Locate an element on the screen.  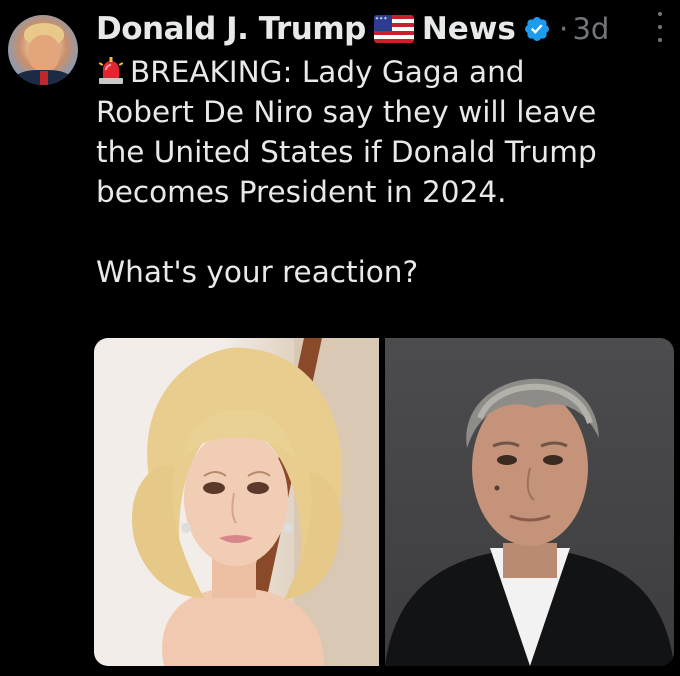
author-name: Donald J. Trump is located at coordinates (231, 29).